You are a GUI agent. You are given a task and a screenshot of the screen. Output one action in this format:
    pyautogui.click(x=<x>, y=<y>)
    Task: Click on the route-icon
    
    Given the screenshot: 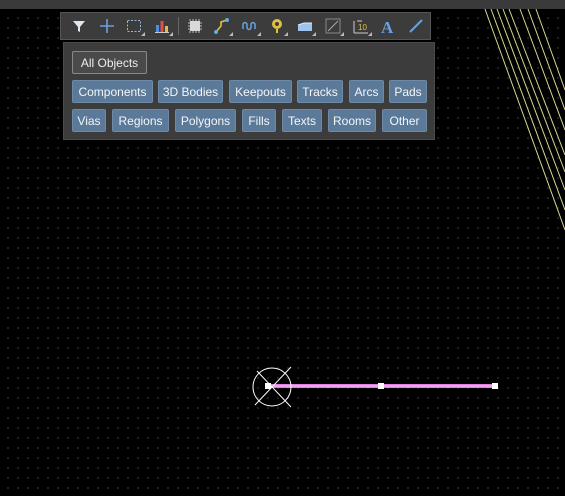 What is the action you would take?
    pyautogui.click(x=222, y=26)
    